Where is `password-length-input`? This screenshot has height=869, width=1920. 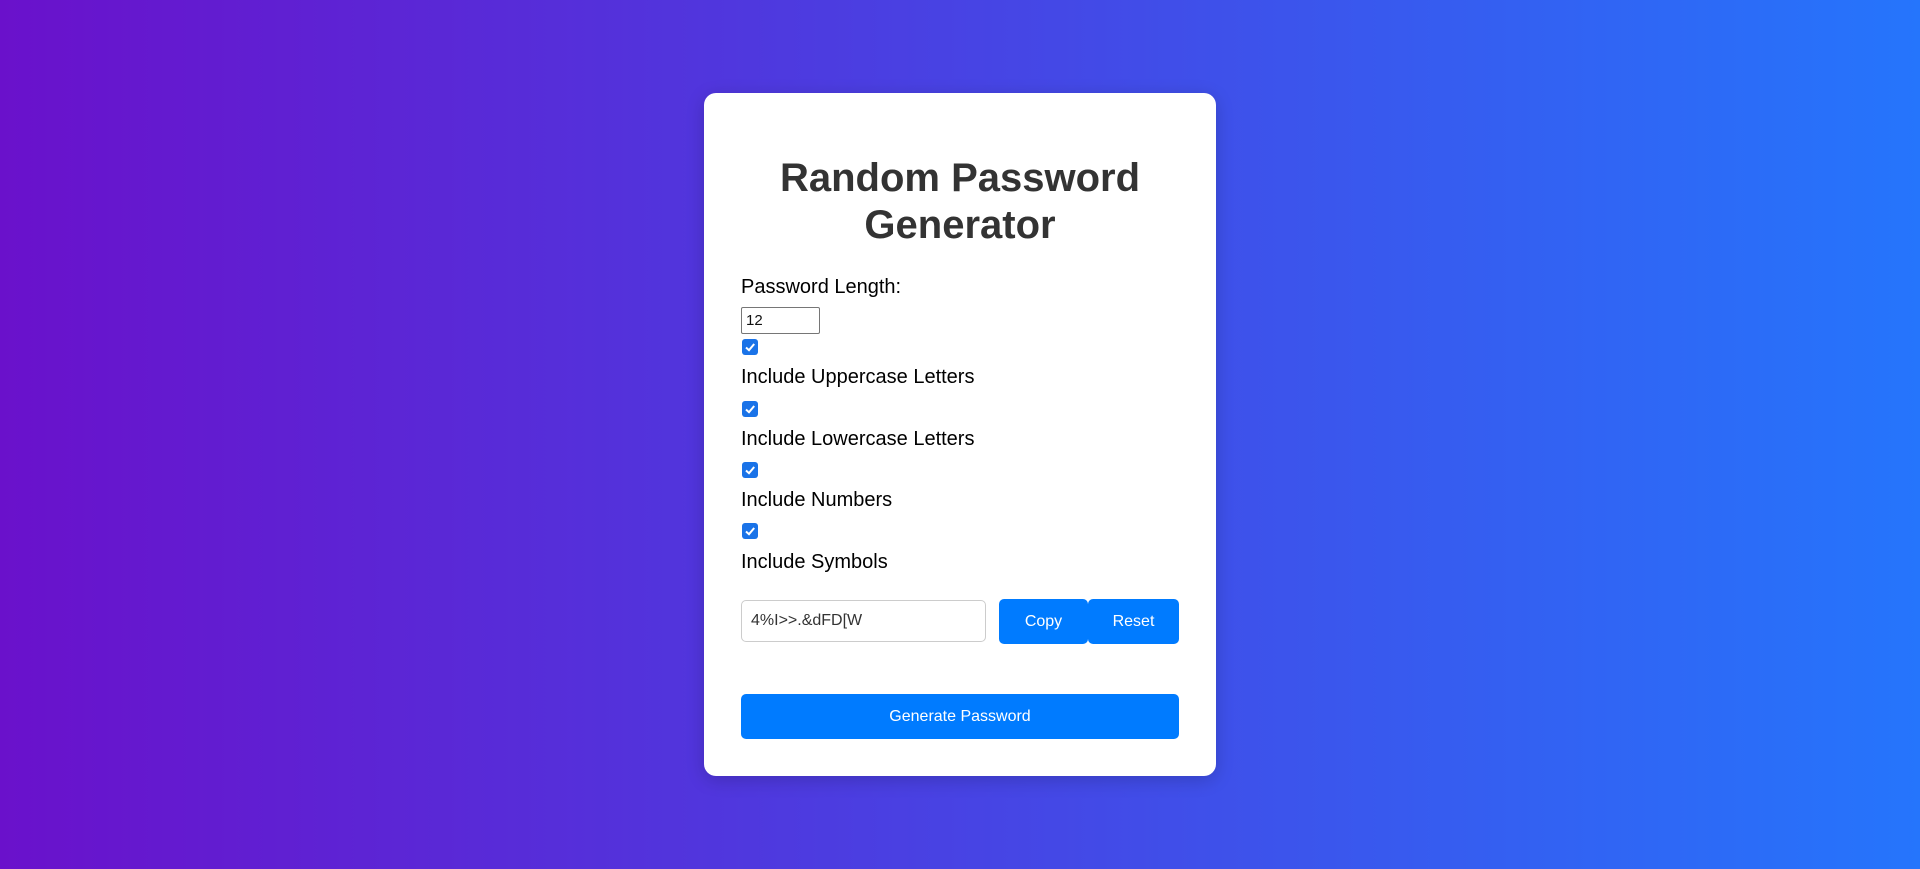
password-length-input is located at coordinates (780, 320).